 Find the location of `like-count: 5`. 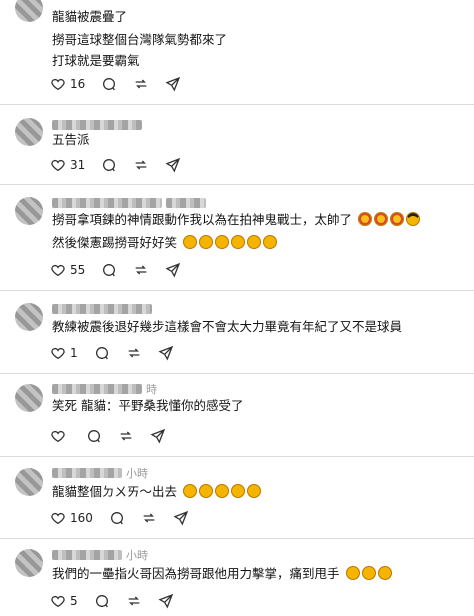

like-count: 5 is located at coordinates (74, 601).